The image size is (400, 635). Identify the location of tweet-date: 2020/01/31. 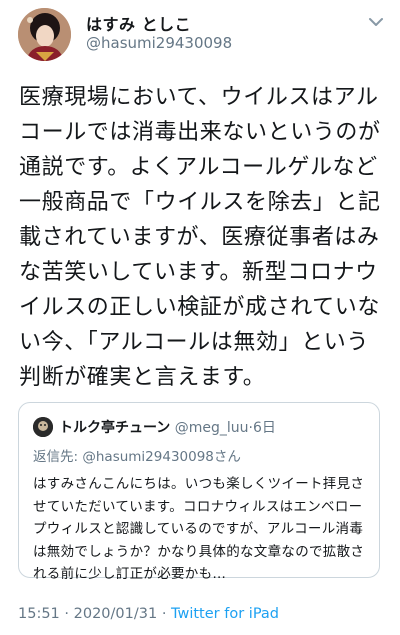
(116, 614).